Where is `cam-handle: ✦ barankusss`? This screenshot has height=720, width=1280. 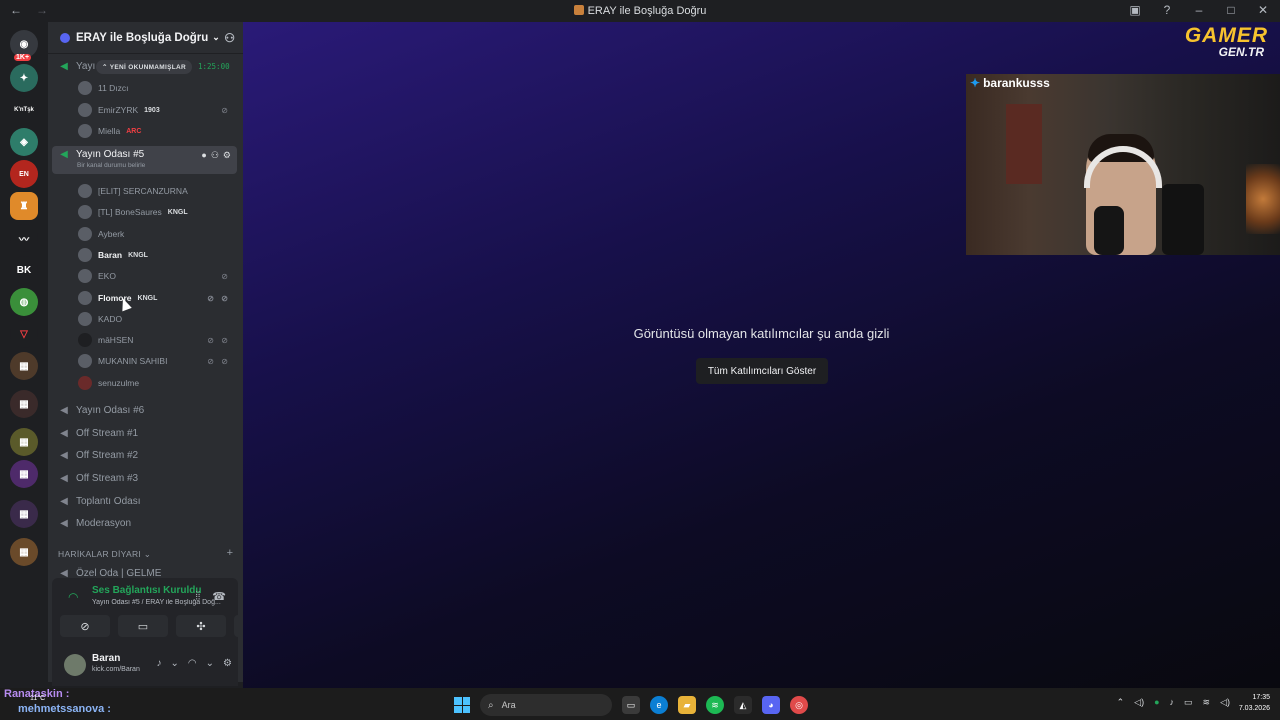 cam-handle: ✦ barankusss is located at coordinates (1010, 83).